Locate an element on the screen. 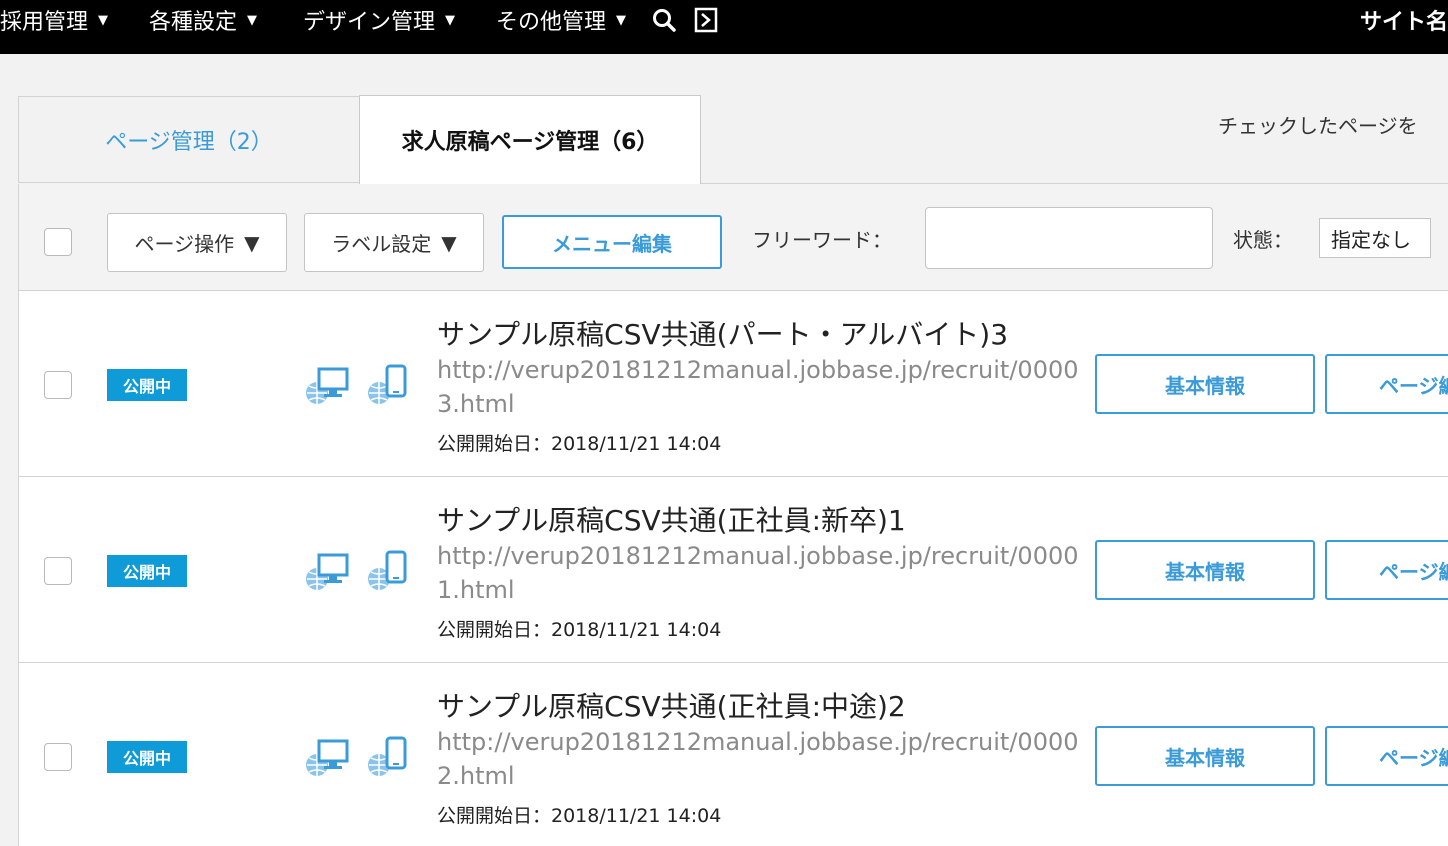 The image size is (1448, 846). top-navigation: 採用管理 ▼ 各種設定 ▼ デザイン管理 ▼ その他管理 ▼ サイト名 is located at coordinates (724, 27).